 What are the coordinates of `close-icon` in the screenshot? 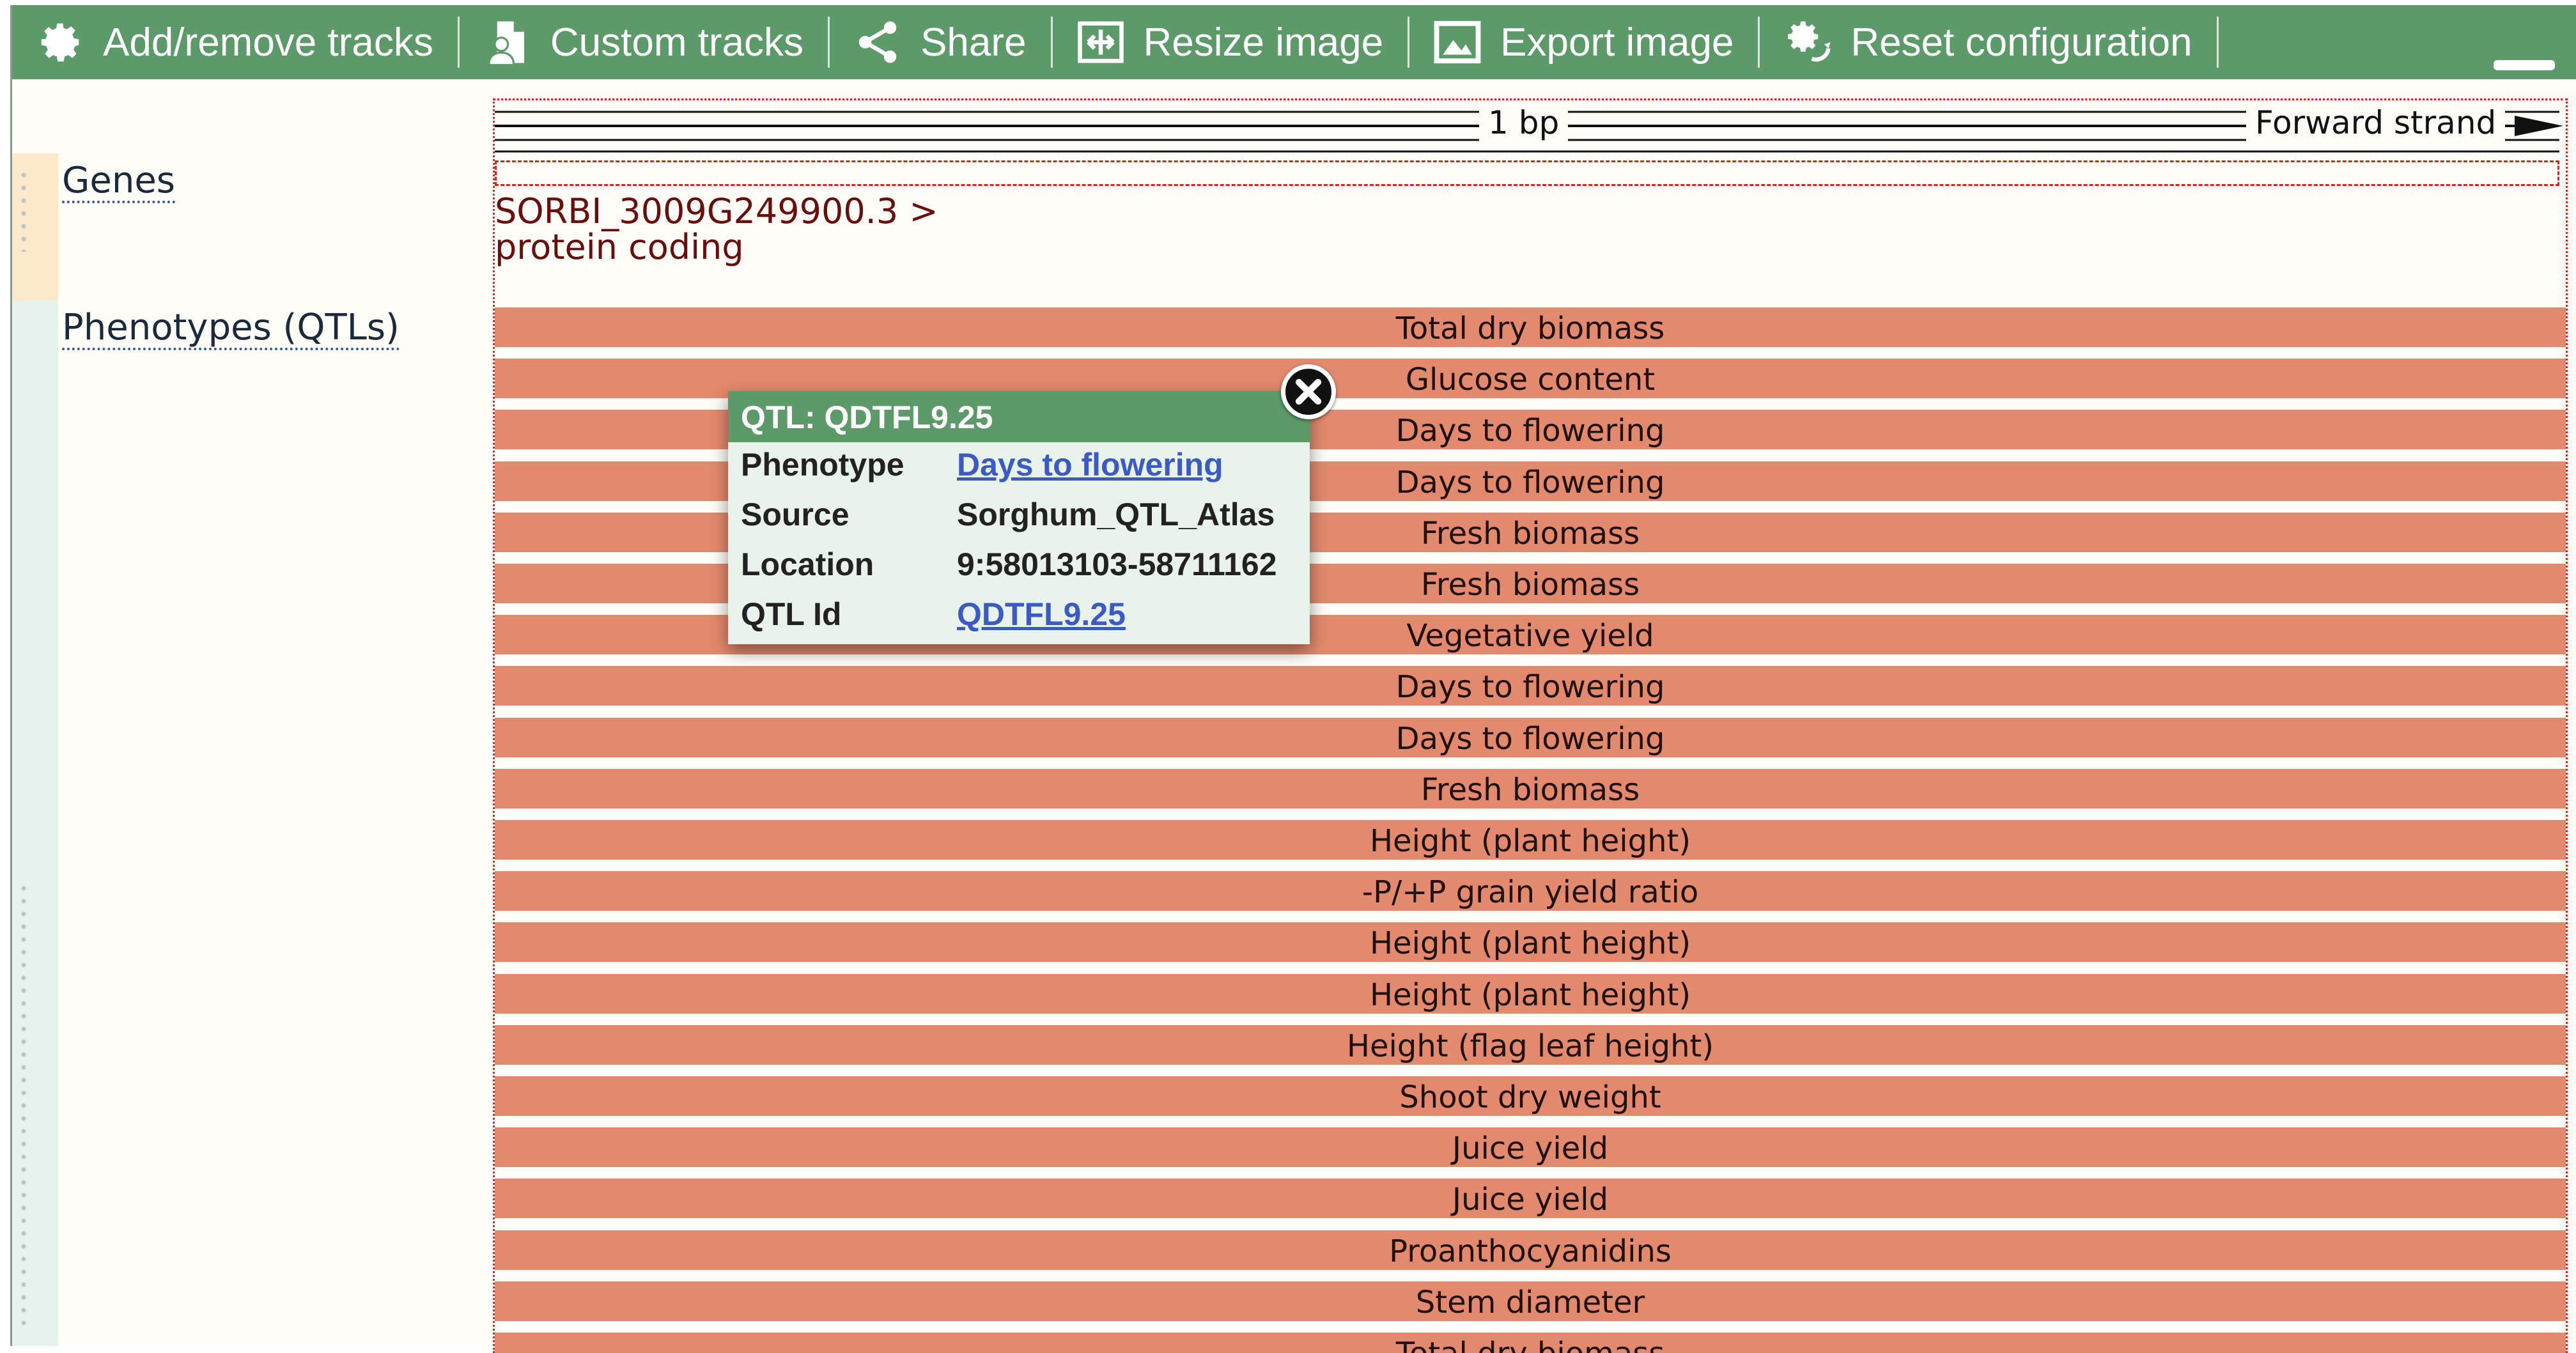 It's located at (1308, 392).